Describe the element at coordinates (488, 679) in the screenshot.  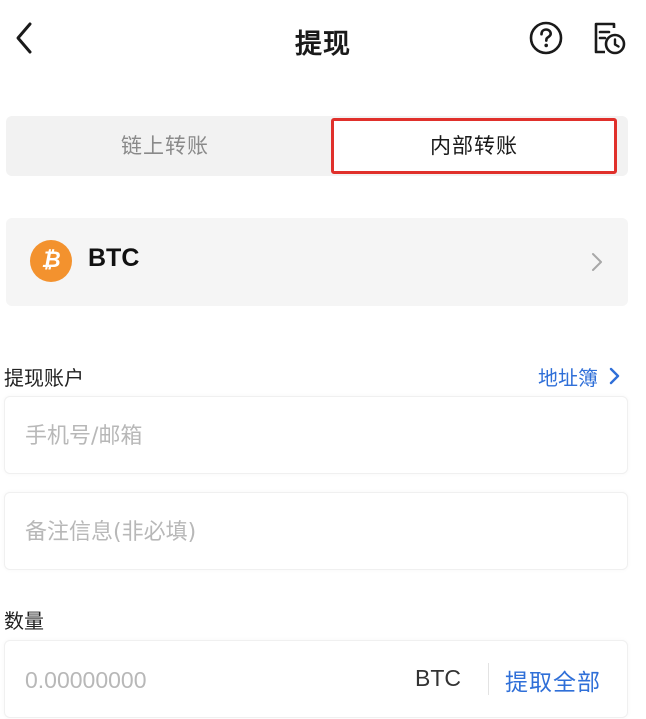
I see `divider` at that location.